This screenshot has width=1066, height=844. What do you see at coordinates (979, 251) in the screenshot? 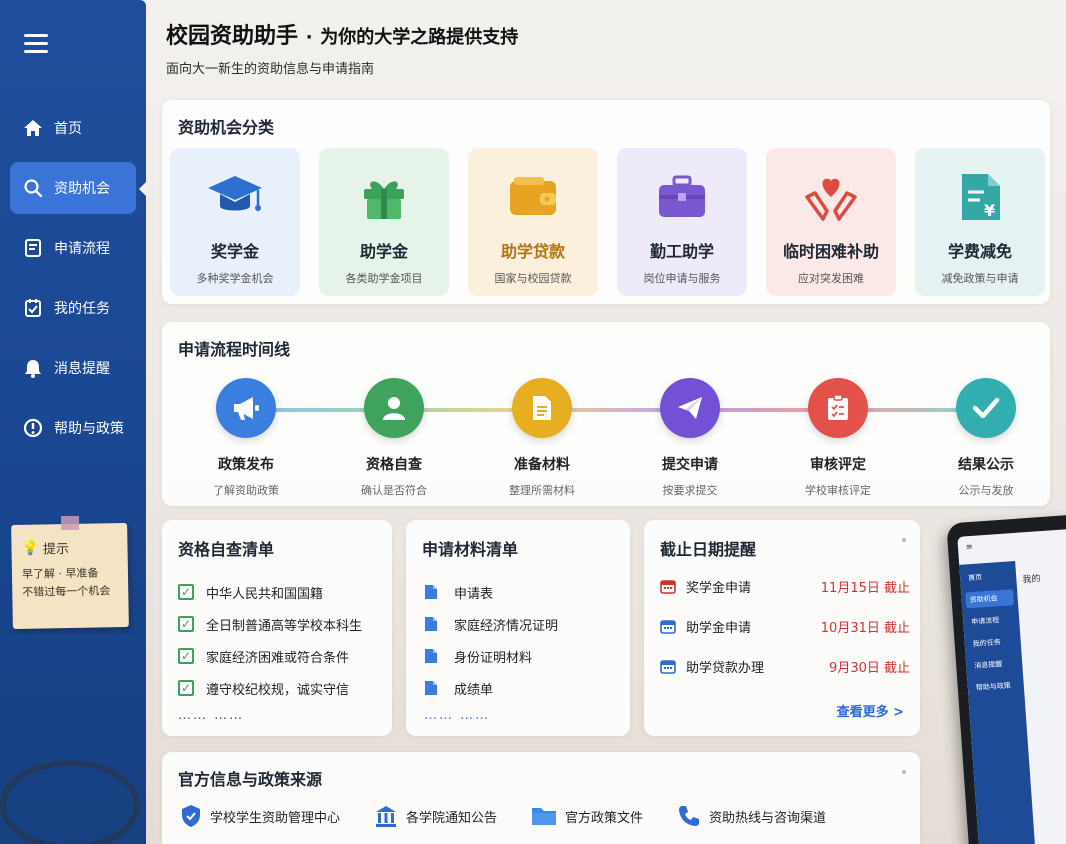
I see `category-name: 学费减免` at bounding box center [979, 251].